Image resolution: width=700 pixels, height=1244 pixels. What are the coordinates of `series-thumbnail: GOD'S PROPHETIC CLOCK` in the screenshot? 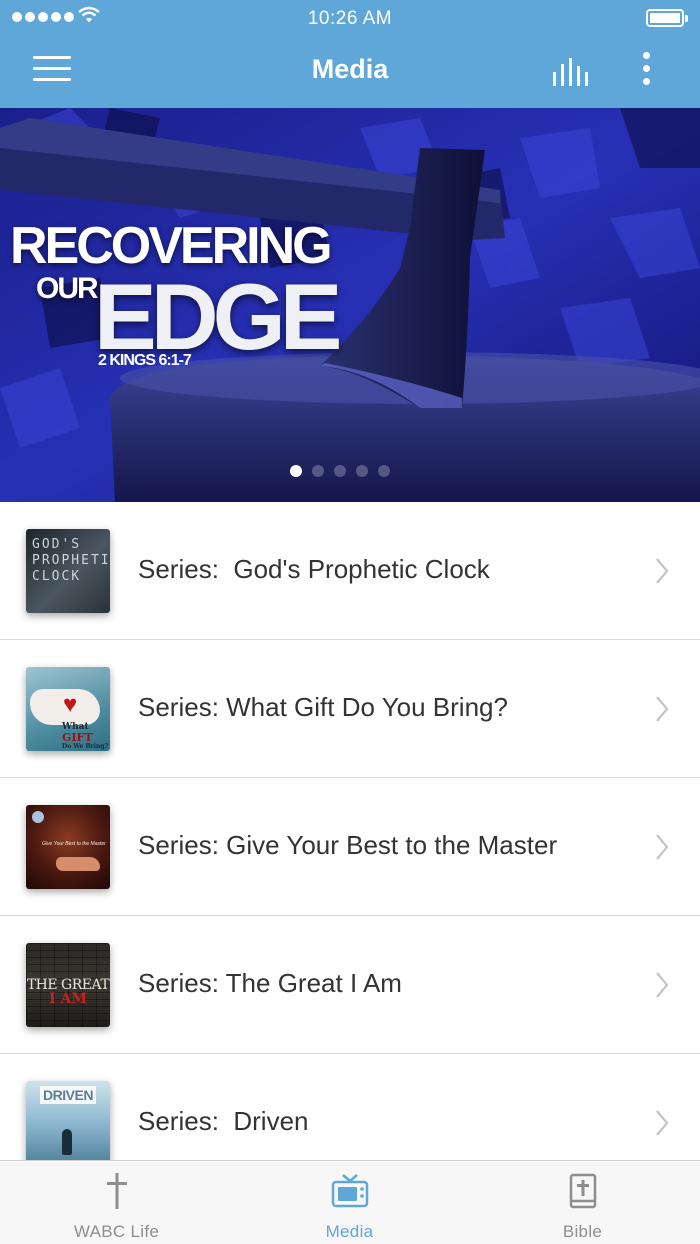 It's located at (68, 571).